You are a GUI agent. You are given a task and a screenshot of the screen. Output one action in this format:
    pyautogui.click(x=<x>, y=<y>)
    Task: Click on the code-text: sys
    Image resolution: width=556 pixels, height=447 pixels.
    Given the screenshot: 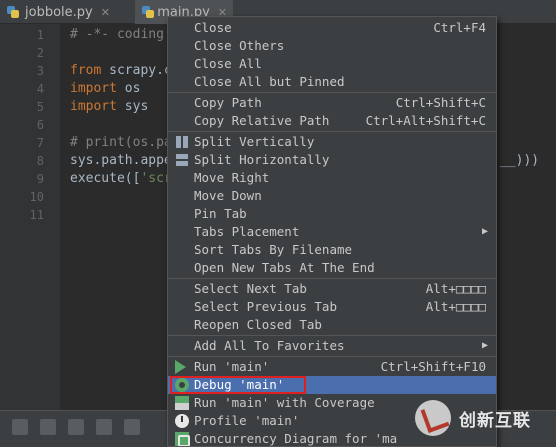 What is the action you would take?
    pyautogui.click(x=132, y=106)
    